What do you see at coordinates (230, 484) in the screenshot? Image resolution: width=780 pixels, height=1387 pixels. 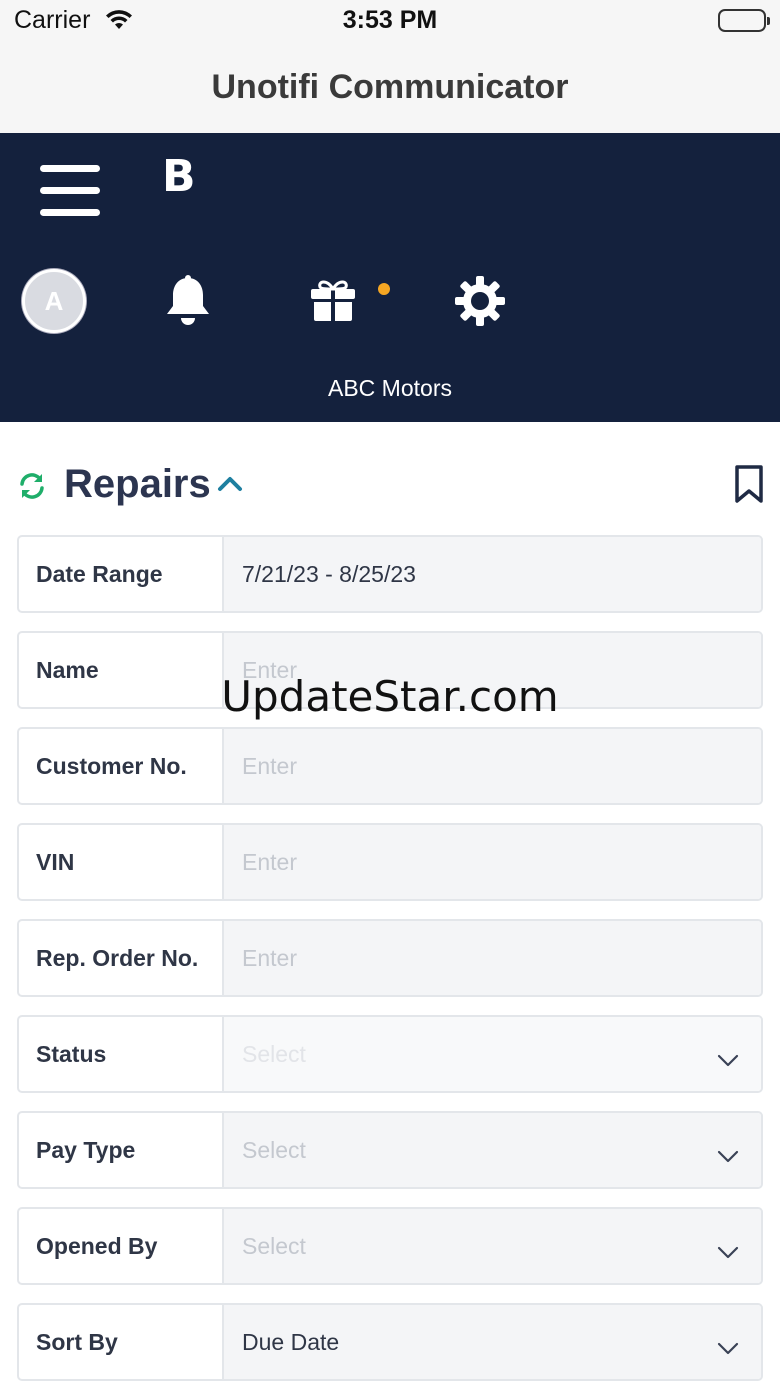 I see `chevron-up-icon` at bounding box center [230, 484].